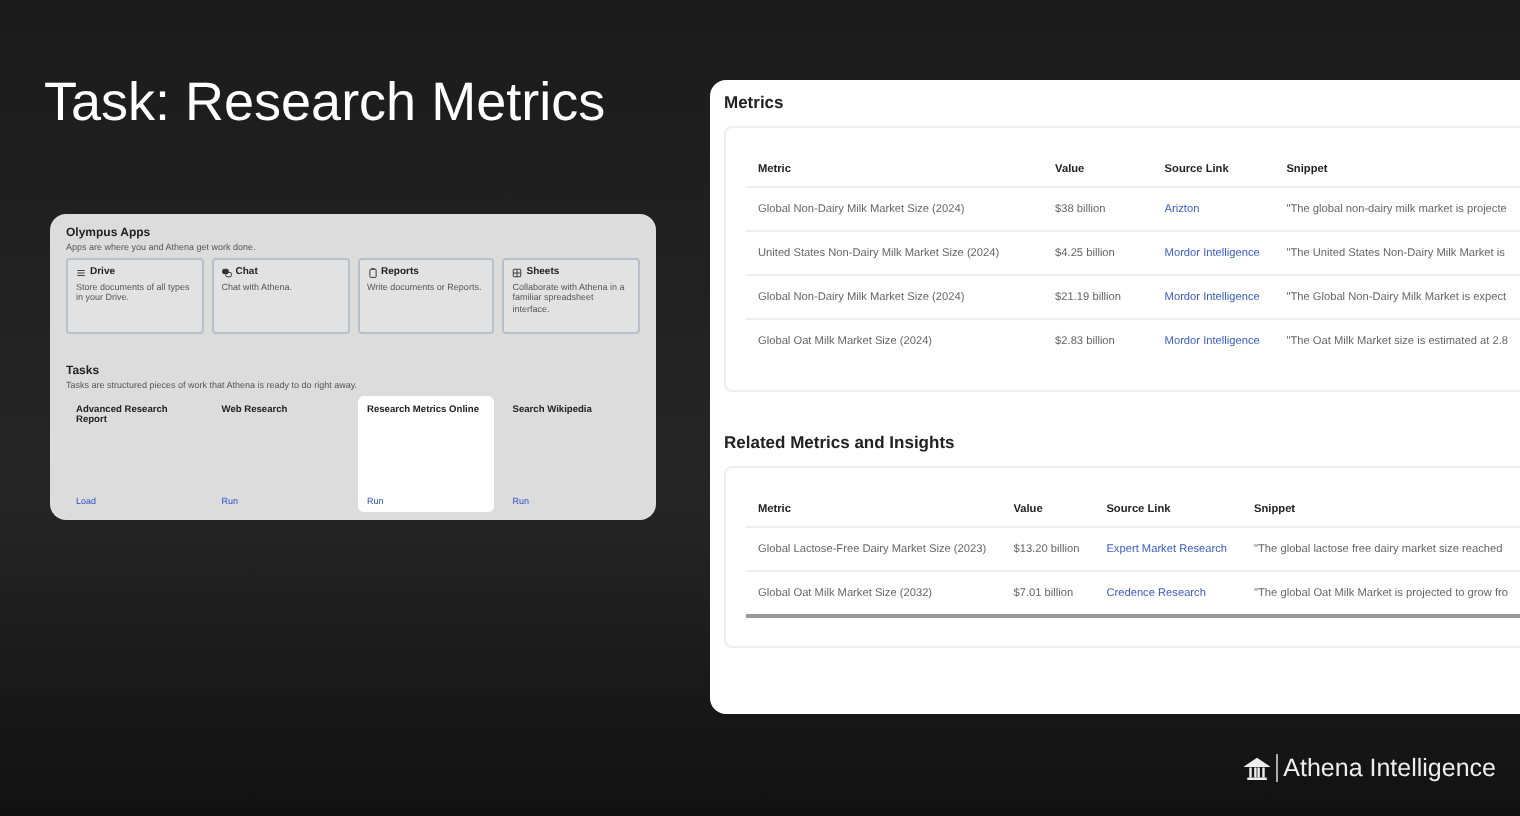 This screenshot has width=1520, height=816. What do you see at coordinates (1389, 768) in the screenshot?
I see `brand-name: Athena Intelligence` at bounding box center [1389, 768].